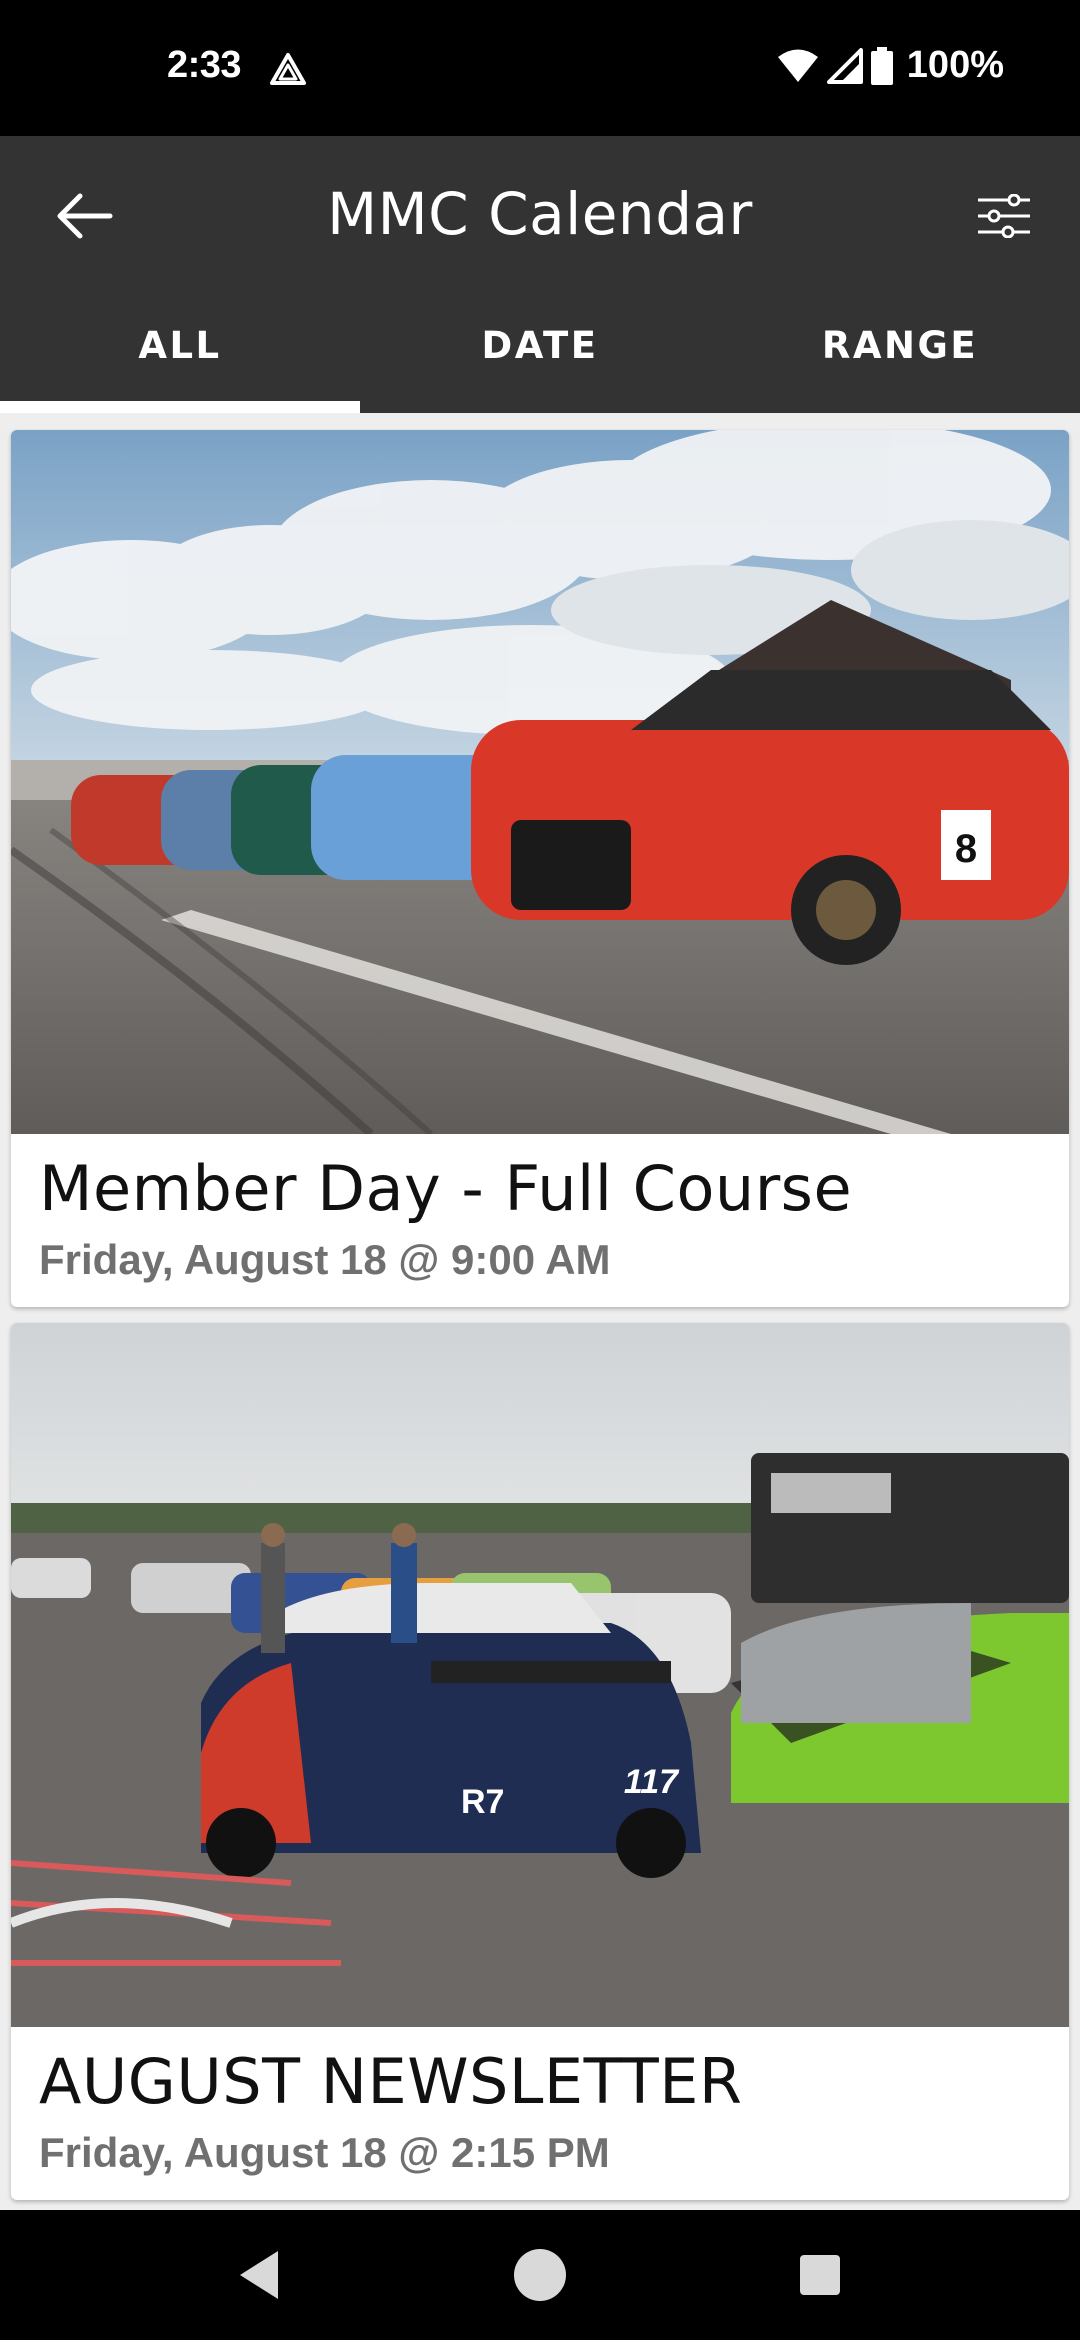  What do you see at coordinates (540, 274) in the screenshot?
I see `app-bar: MMC Calendar ALL DATE RANGE` at bounding box center [540, 274].